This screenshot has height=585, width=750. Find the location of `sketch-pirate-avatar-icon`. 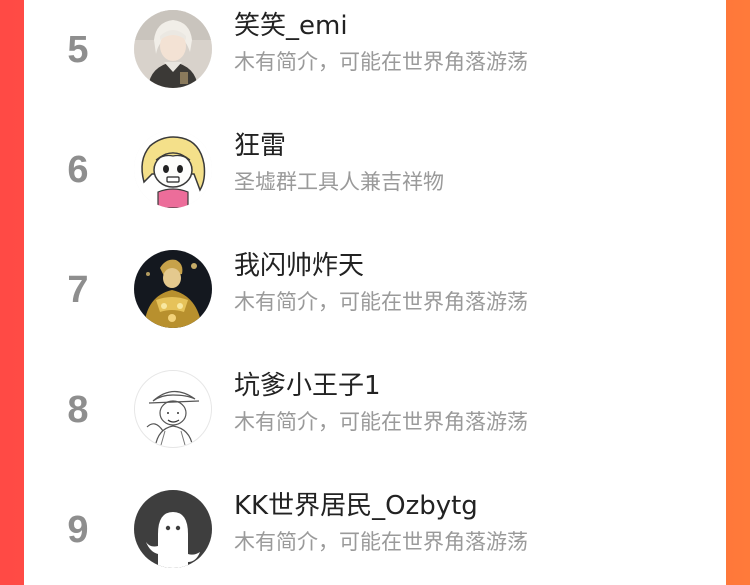

sketch-pirate-avatar-icon is located at coordinates (173, 409).